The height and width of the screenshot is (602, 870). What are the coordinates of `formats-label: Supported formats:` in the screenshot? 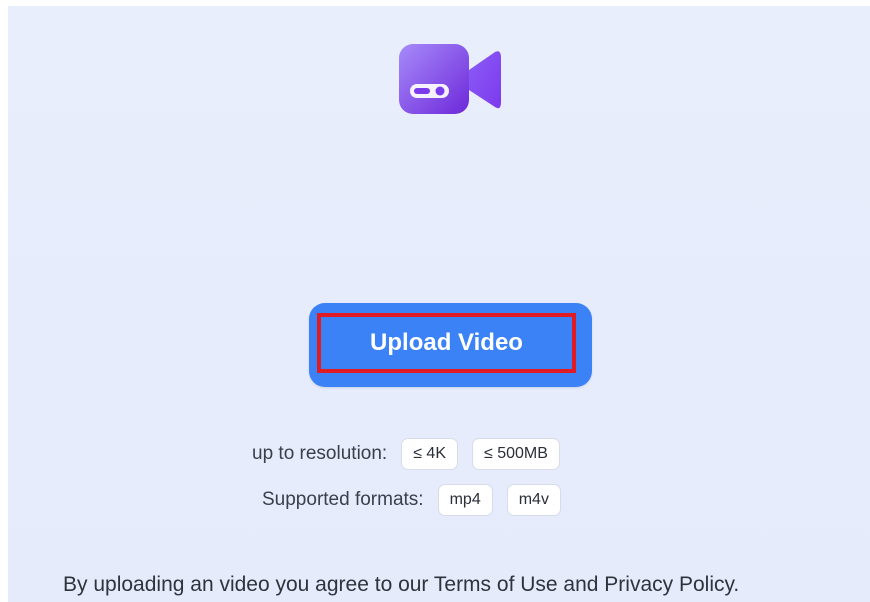 It's located at (343, 499).